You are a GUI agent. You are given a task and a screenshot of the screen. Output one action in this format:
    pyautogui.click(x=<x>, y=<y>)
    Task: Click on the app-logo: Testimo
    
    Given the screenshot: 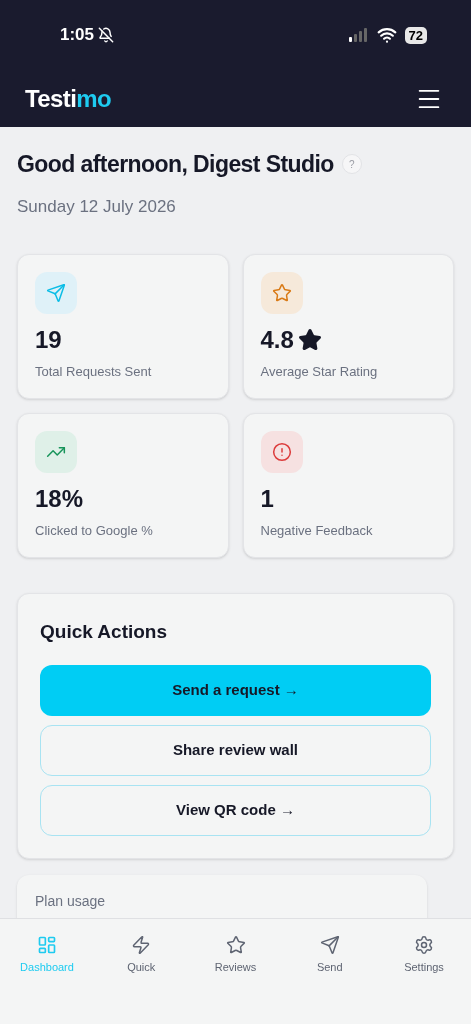 What is the action you would take?
    pyautogui.click(x=68, y=98)
    